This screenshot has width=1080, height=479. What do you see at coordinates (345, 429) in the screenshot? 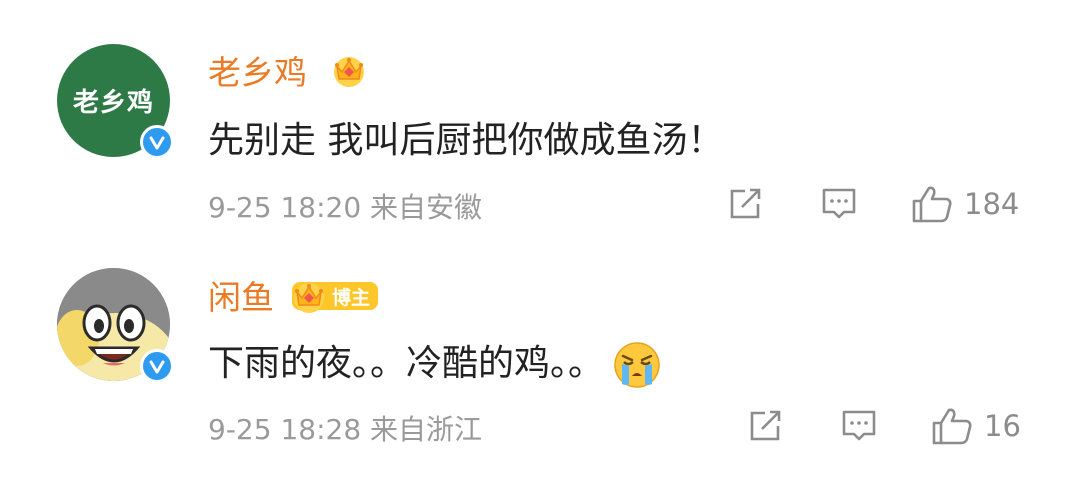
I see `comment-meta: 9-25 18:28 来自浙江` at bounding box center [345, 429].